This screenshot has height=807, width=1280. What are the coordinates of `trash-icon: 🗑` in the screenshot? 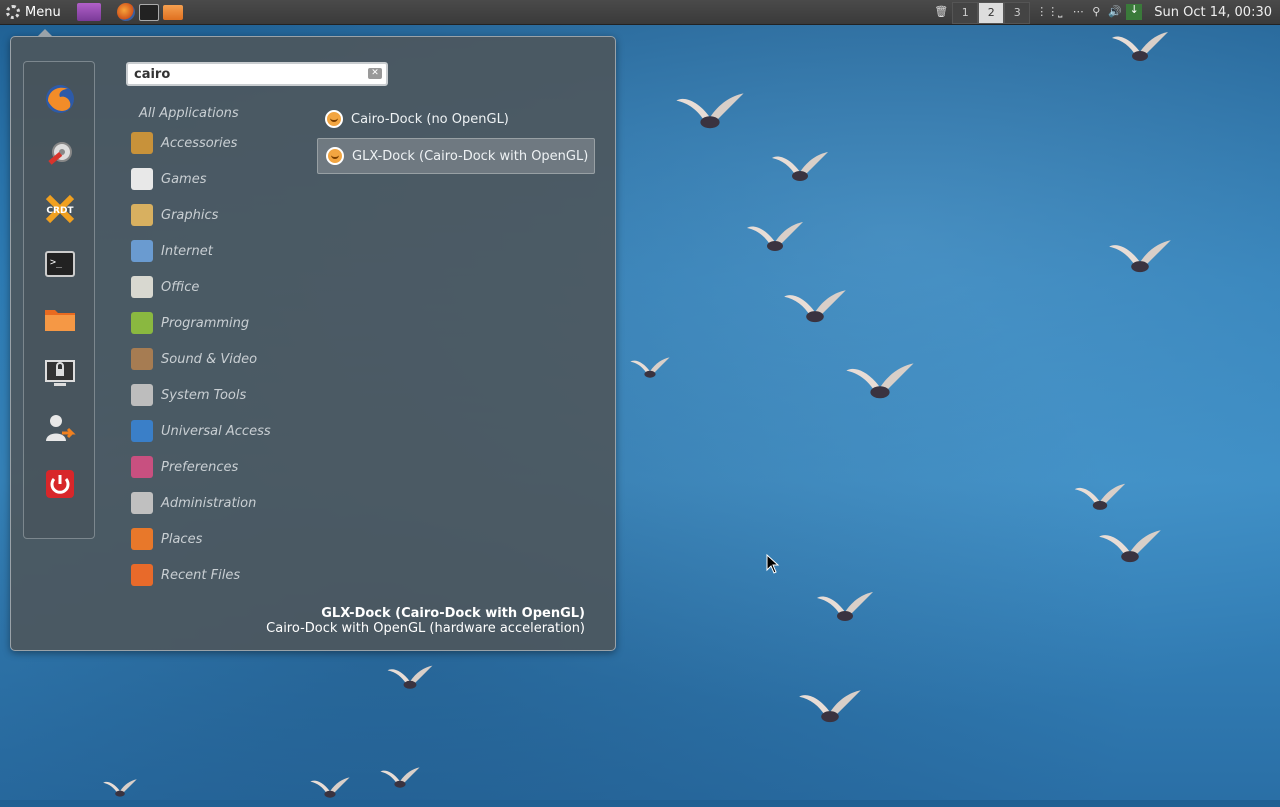 It's located at (941, 12).